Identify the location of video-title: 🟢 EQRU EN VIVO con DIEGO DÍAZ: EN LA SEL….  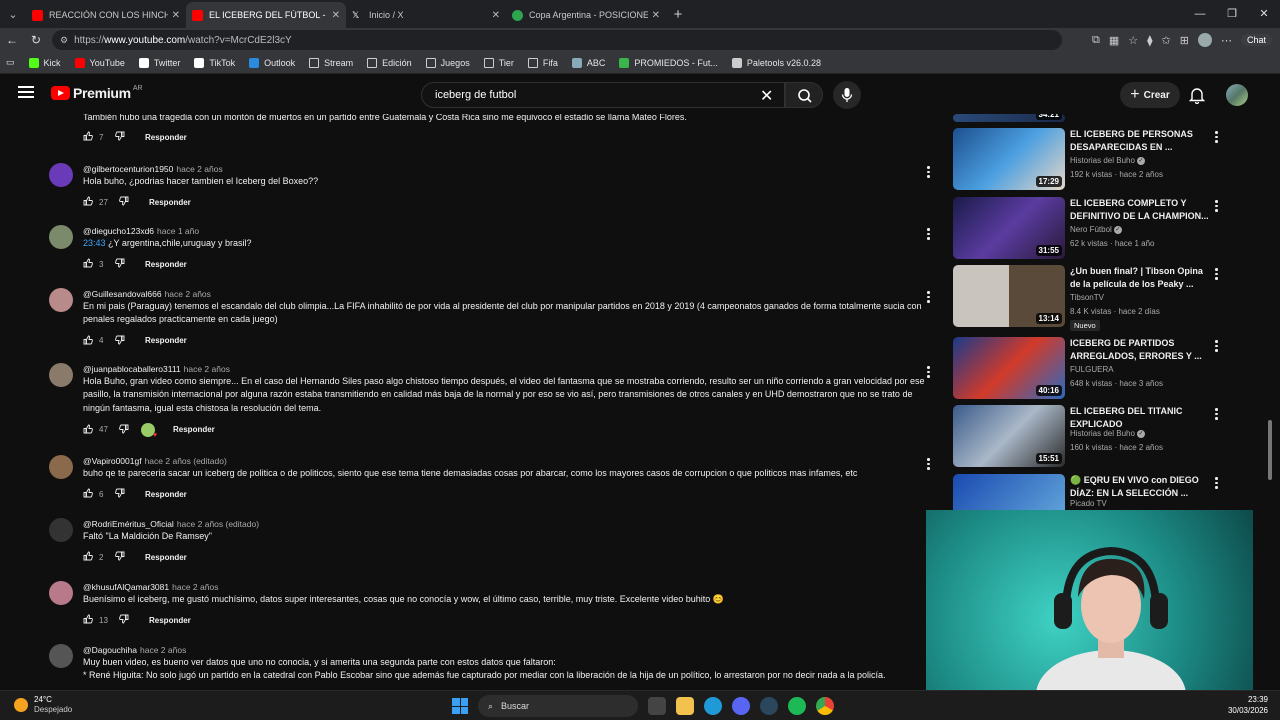
(1140, 487).